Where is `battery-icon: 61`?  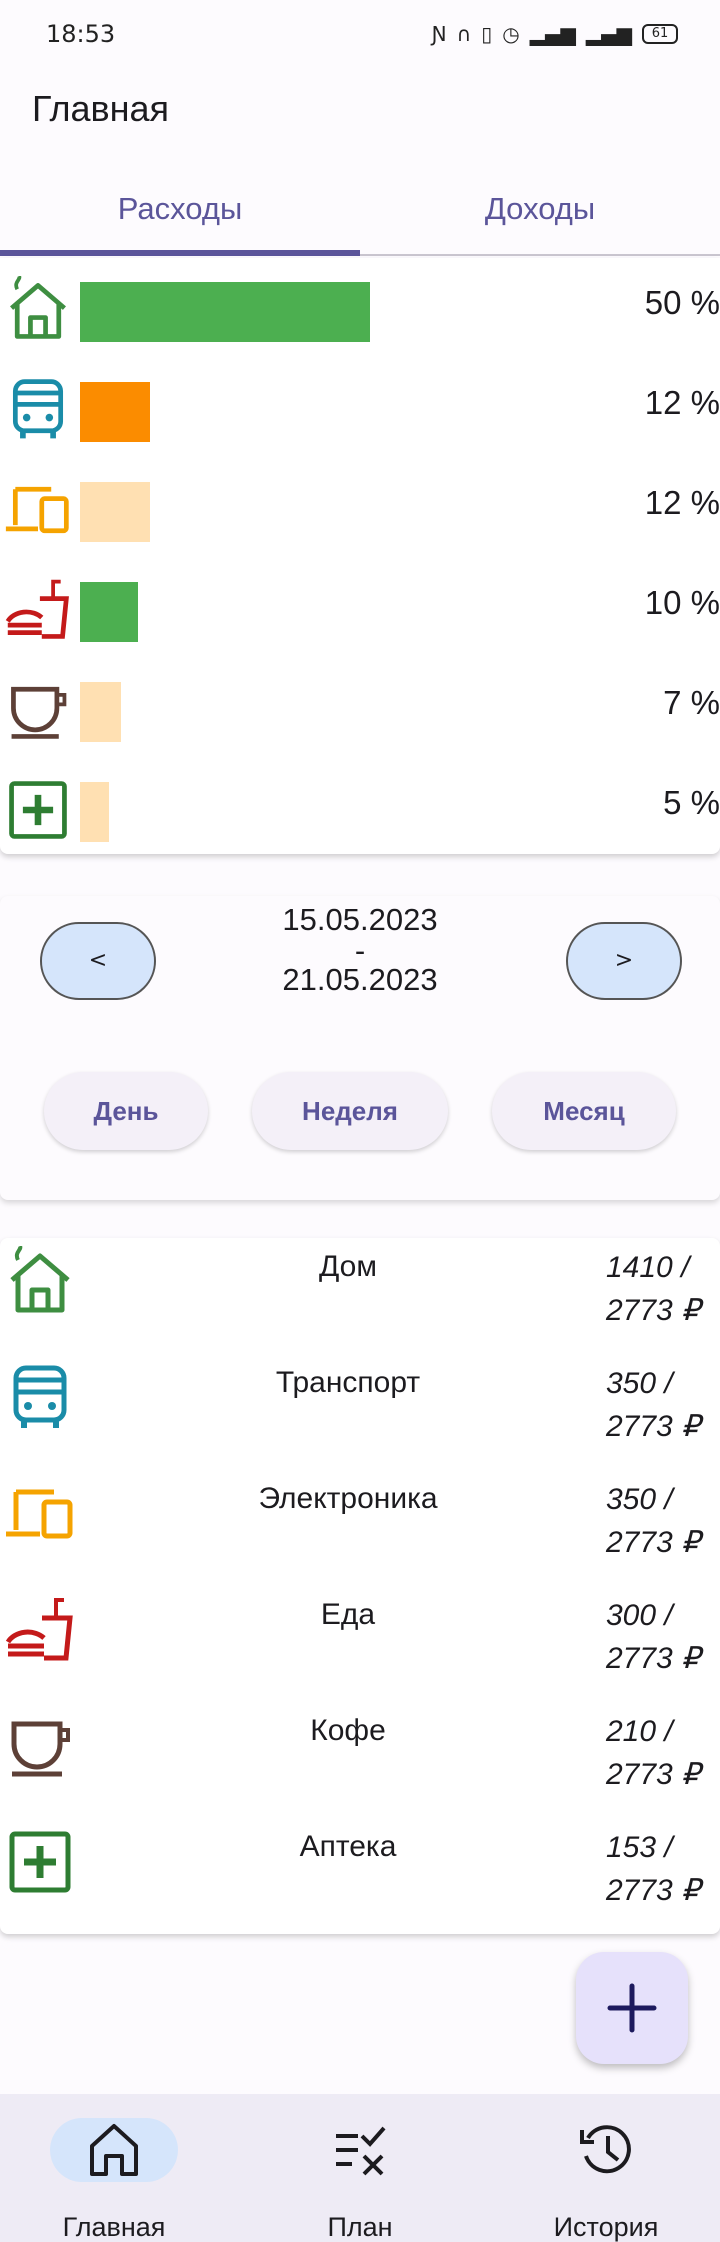 battery-icon: 61 is located at coordinates (660, 34).